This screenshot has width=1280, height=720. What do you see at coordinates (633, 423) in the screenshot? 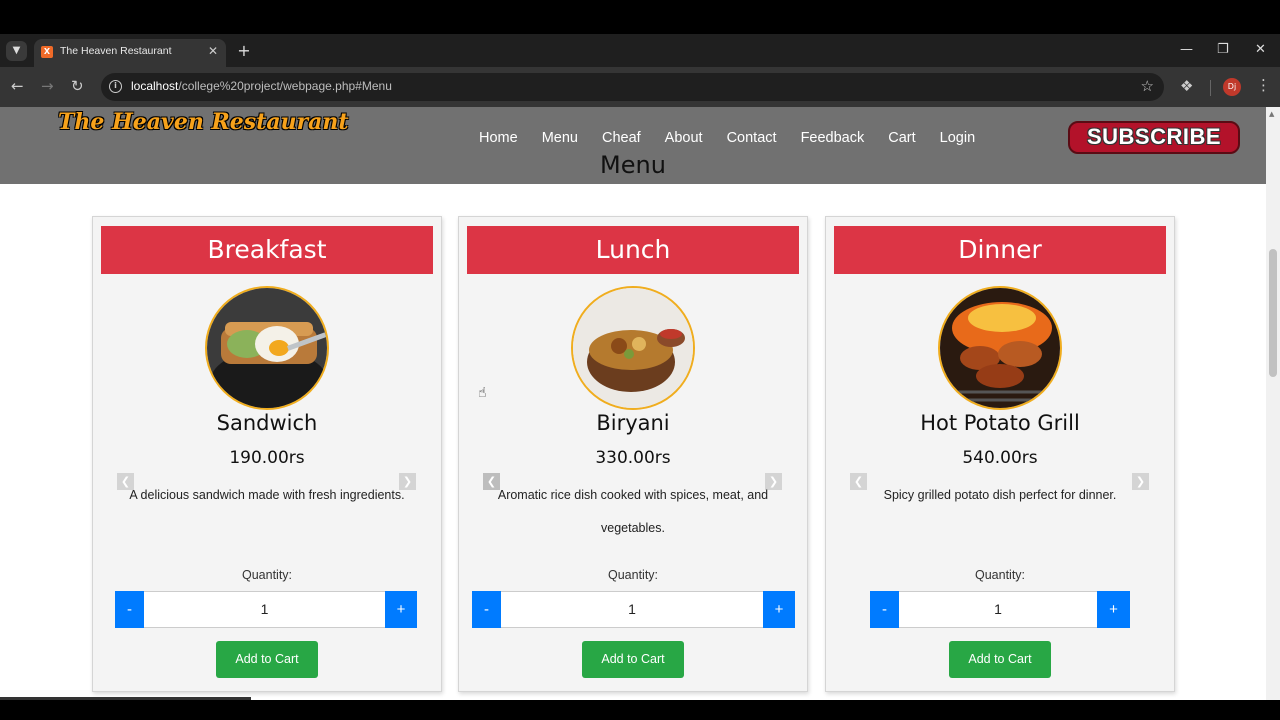
I see `dish-name: Biryani` at bounding box center [633, 423].